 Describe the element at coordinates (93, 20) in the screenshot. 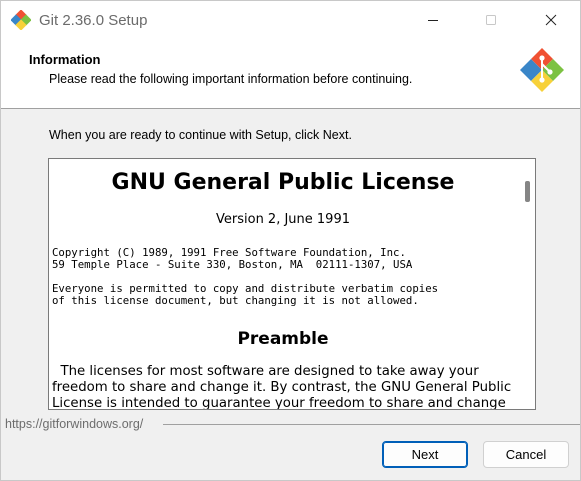

I see `window-title: Git 2.36.0 Setup` at that location.